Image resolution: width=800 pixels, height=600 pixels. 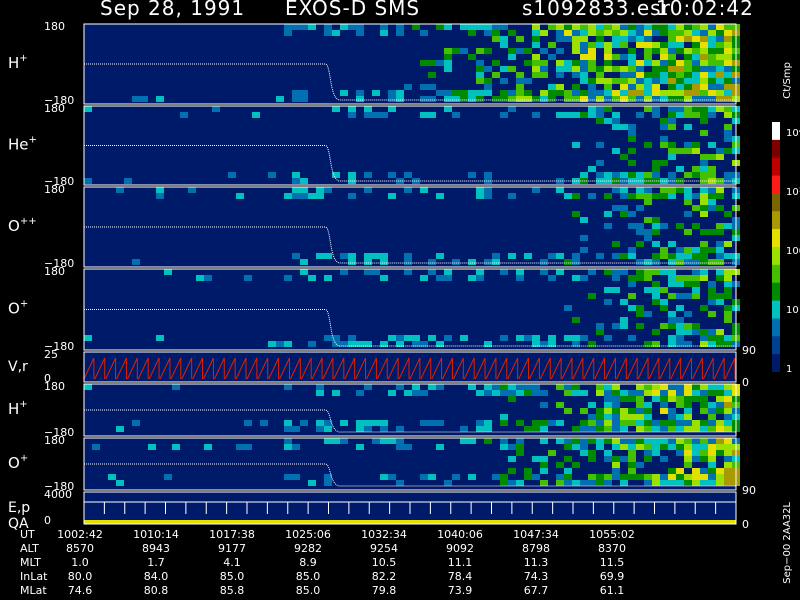 I want to click on panel-6: 180−180H+, so click(x=374, y=409).